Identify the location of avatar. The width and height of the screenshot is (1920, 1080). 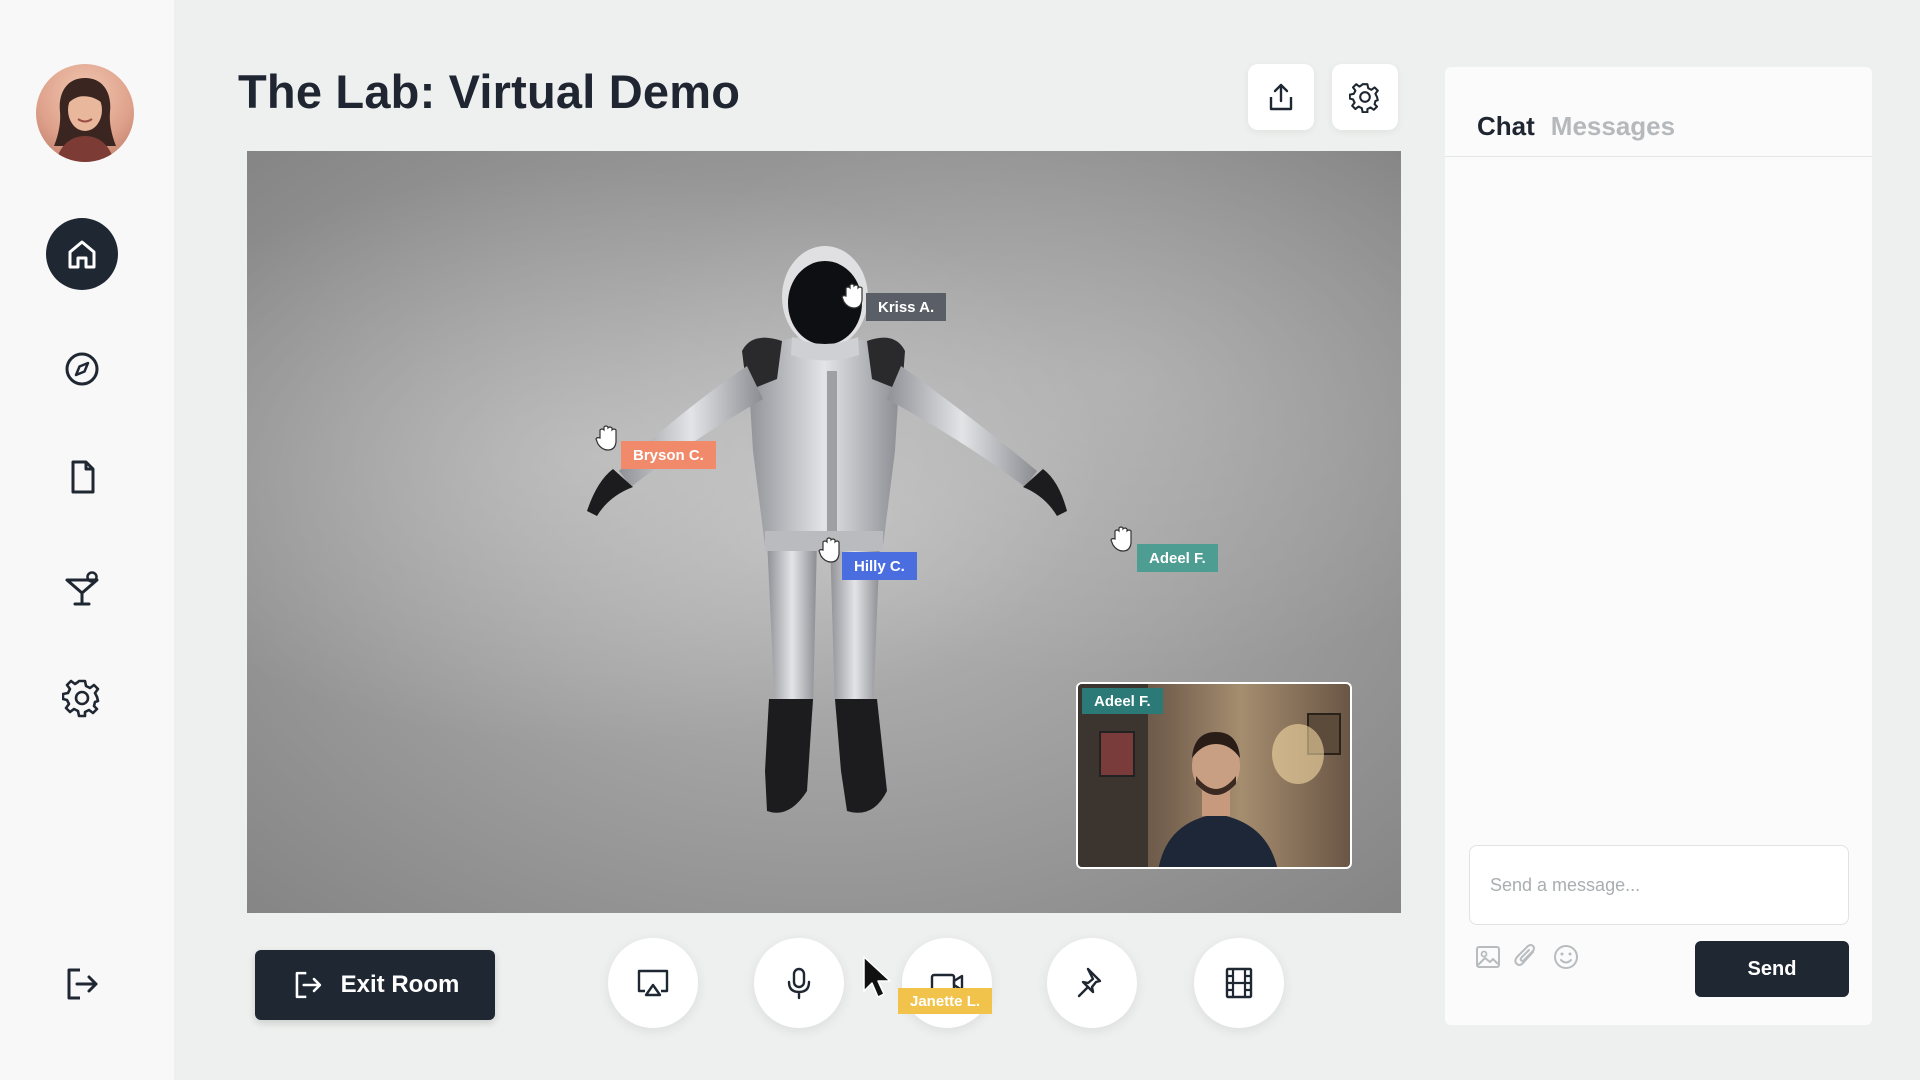
(85, 113).